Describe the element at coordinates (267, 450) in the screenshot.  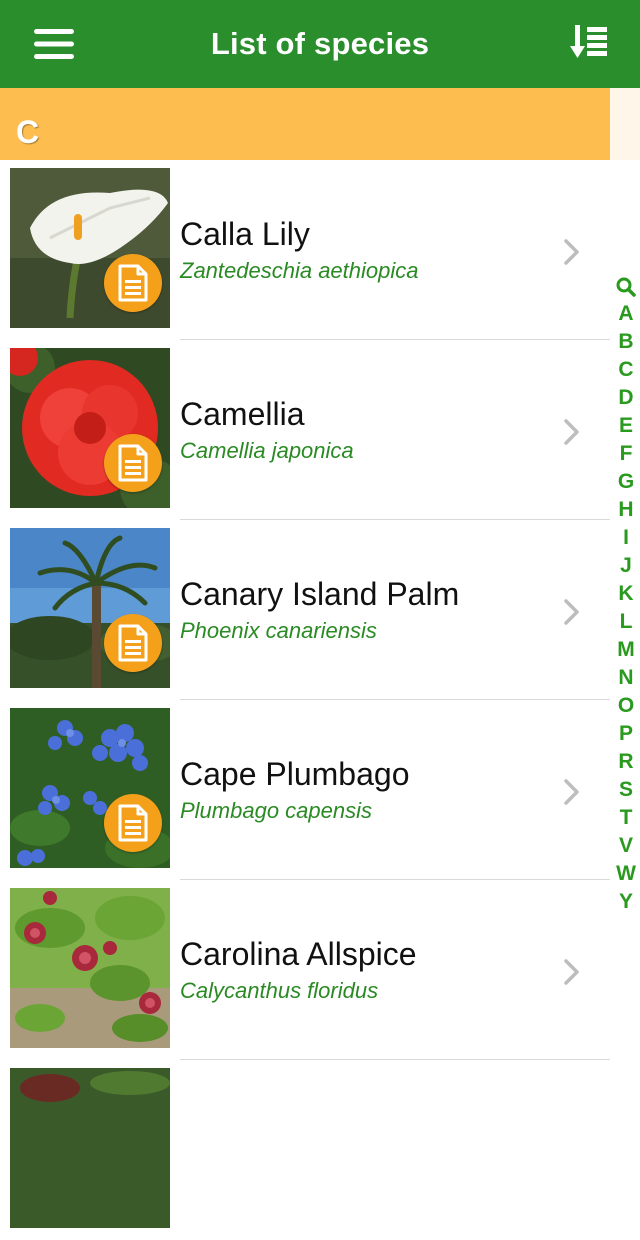
I see `species-scientific-name: Camellia japonica` at that location.